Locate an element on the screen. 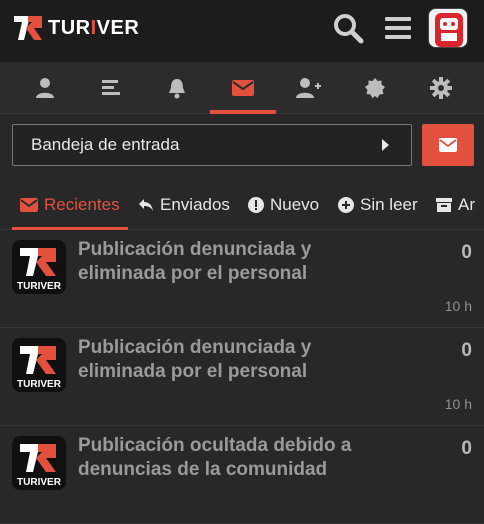 Image resolution: width=484 pixels, height=524 pixels. tab-activity is located at coordinates (111, 88).